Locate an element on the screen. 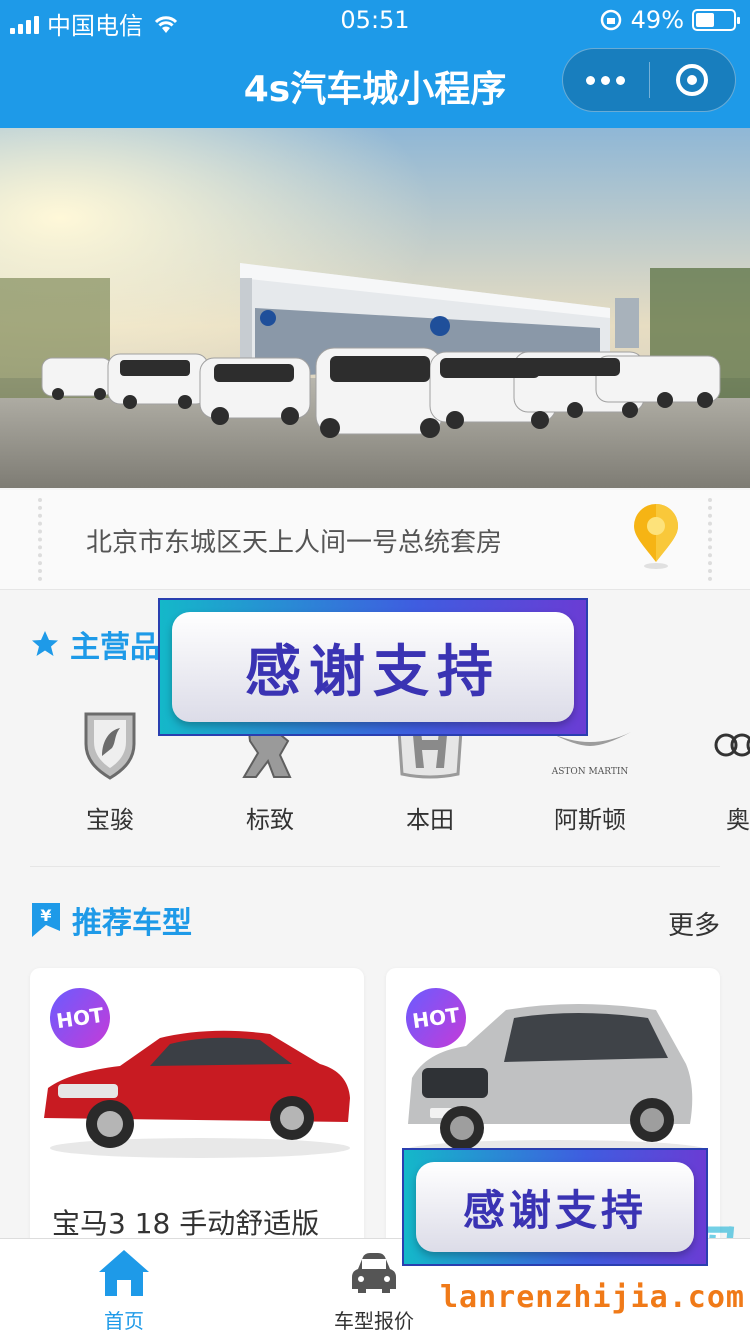 The height and width of the screenshot is (1334, 750). divider is located at coordinates (375, 866).